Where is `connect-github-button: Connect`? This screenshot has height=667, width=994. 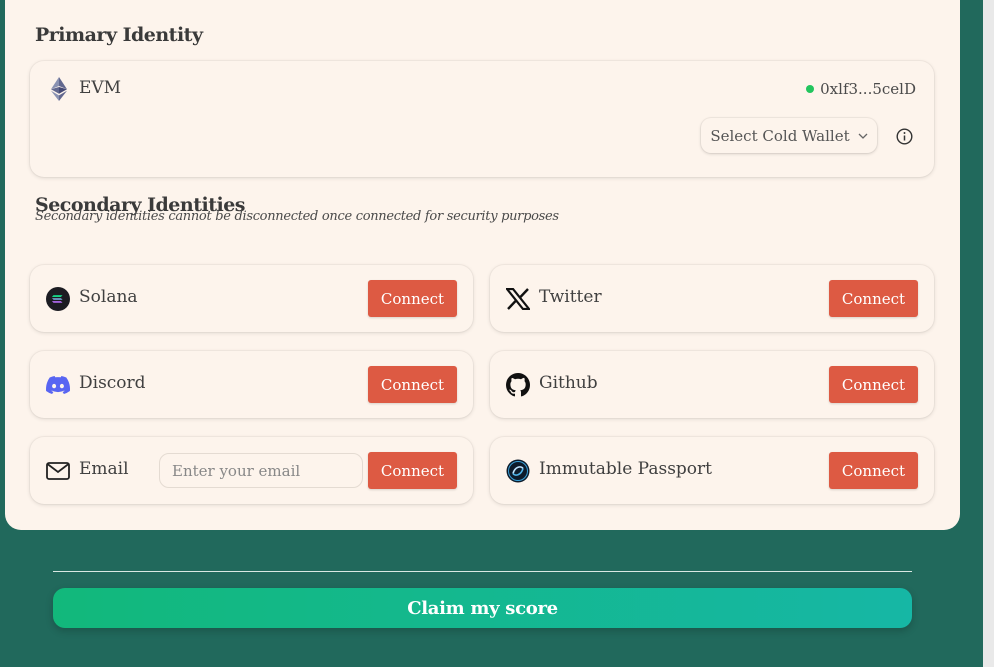 connect-github-button: Connect is located at coordinates (873, 384).